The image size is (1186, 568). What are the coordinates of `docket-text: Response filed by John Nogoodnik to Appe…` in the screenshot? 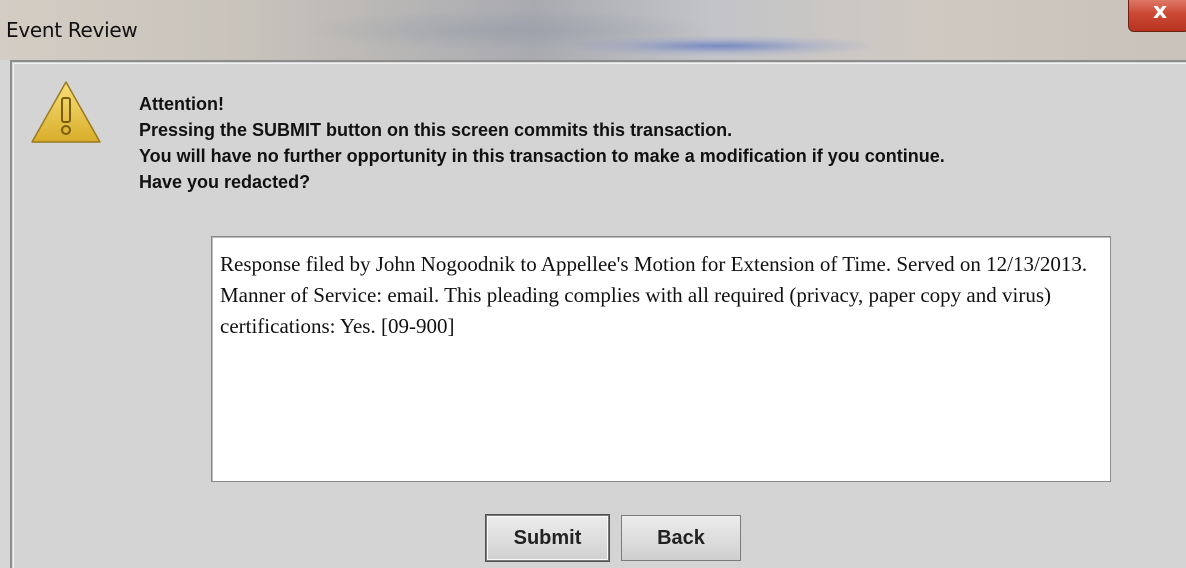 It's located at (654, 295).